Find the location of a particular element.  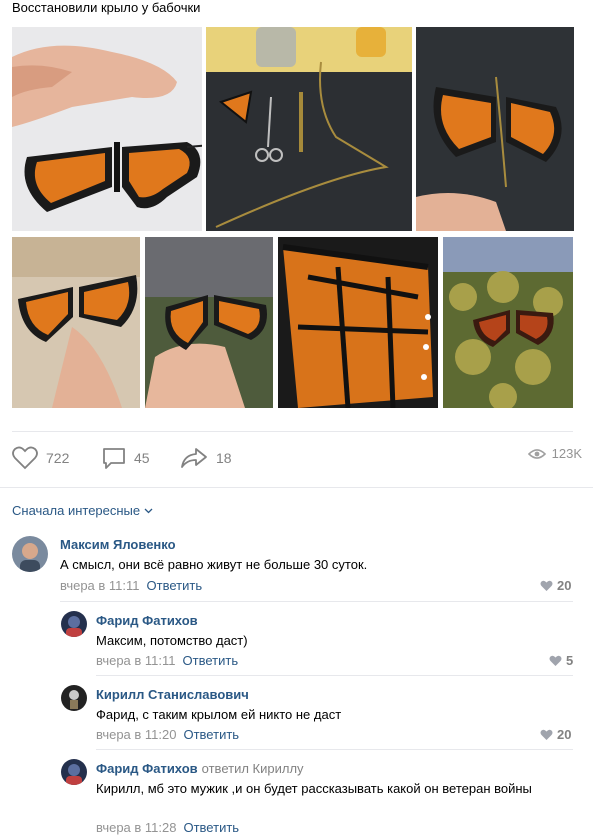

comment-meta: вчера в 11:28 Ответить is located at coordinates (167, 827).